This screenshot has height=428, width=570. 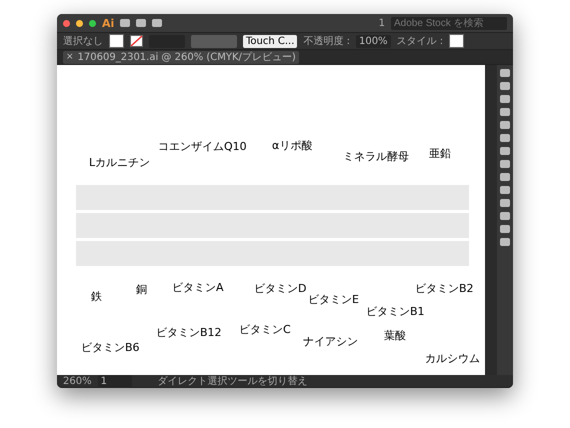 I want to click on status-text: ダイレクト選択ツールを切り替え, so click(x=233, y=381).